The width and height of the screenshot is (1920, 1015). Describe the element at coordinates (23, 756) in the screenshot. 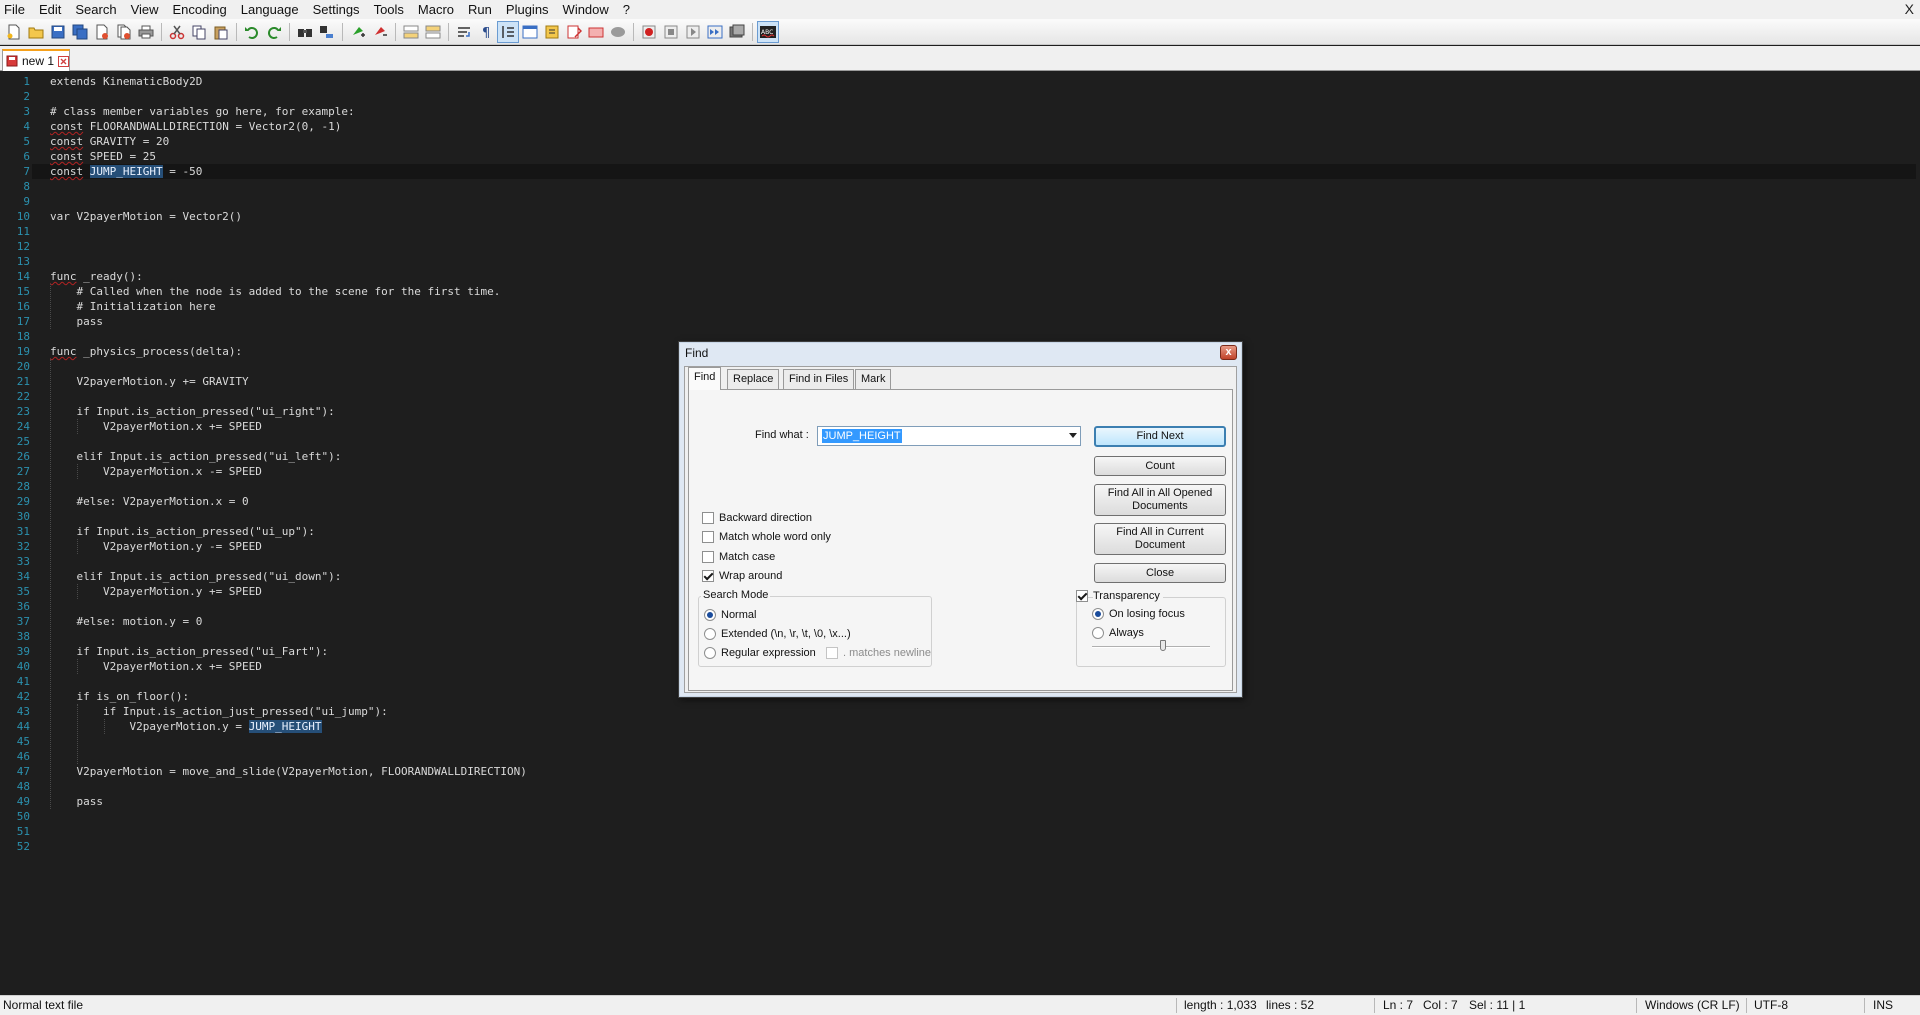

I see `line-number: 46` at that location.